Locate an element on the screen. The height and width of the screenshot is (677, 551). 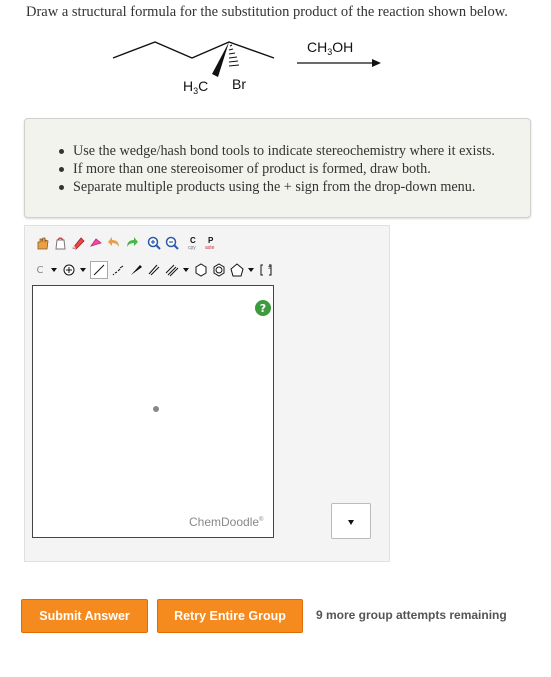
lasso-icon is located at coordinates (96, 243).